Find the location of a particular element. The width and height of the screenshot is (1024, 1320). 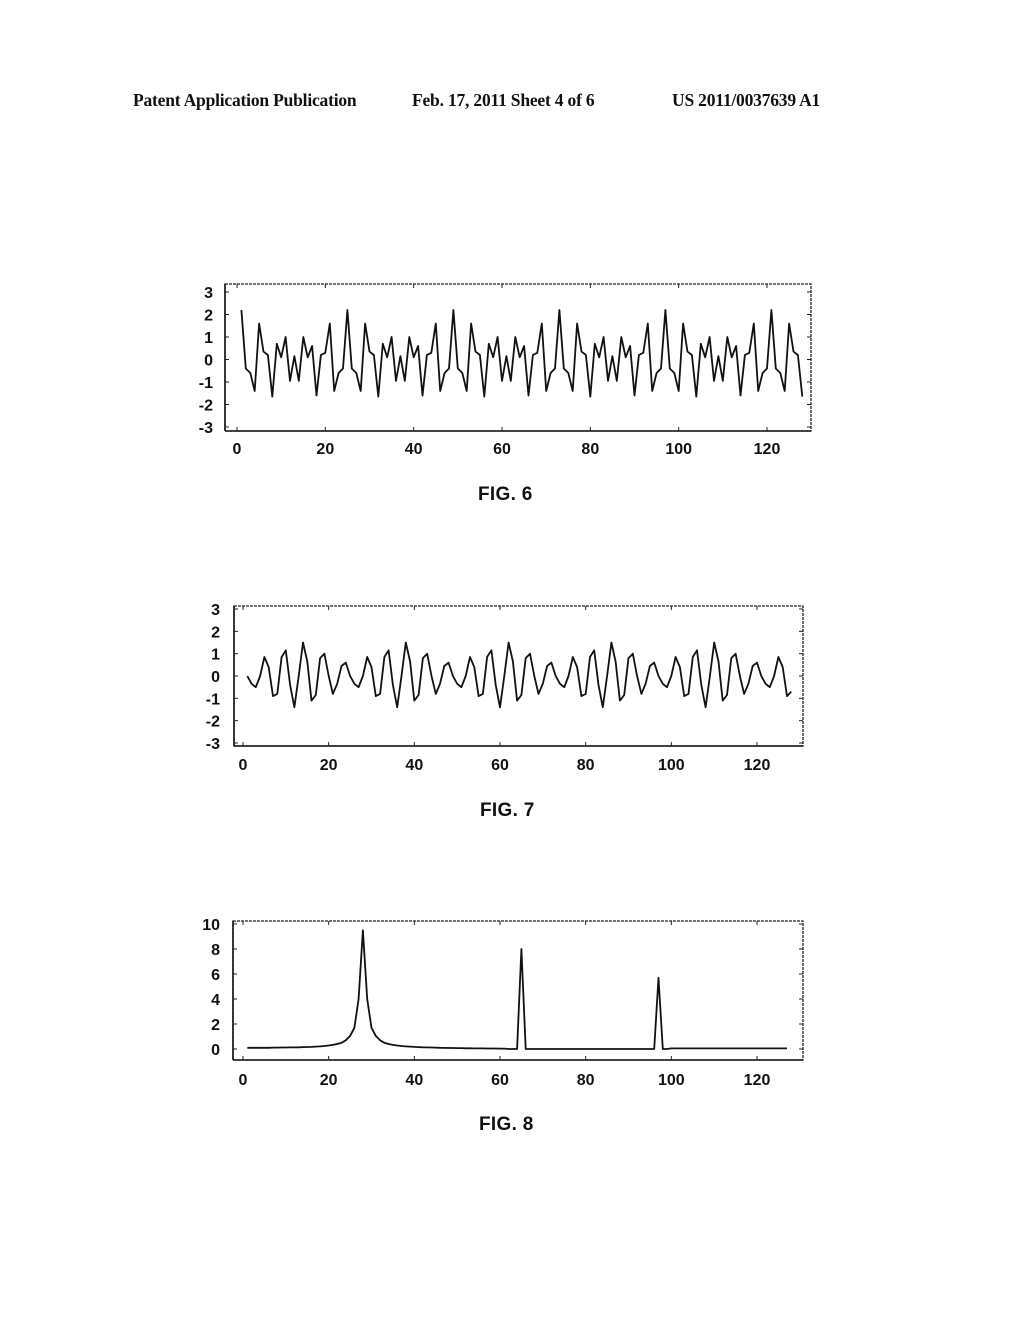

x-tick-label: 60 is located at coordinates (500, 1080).